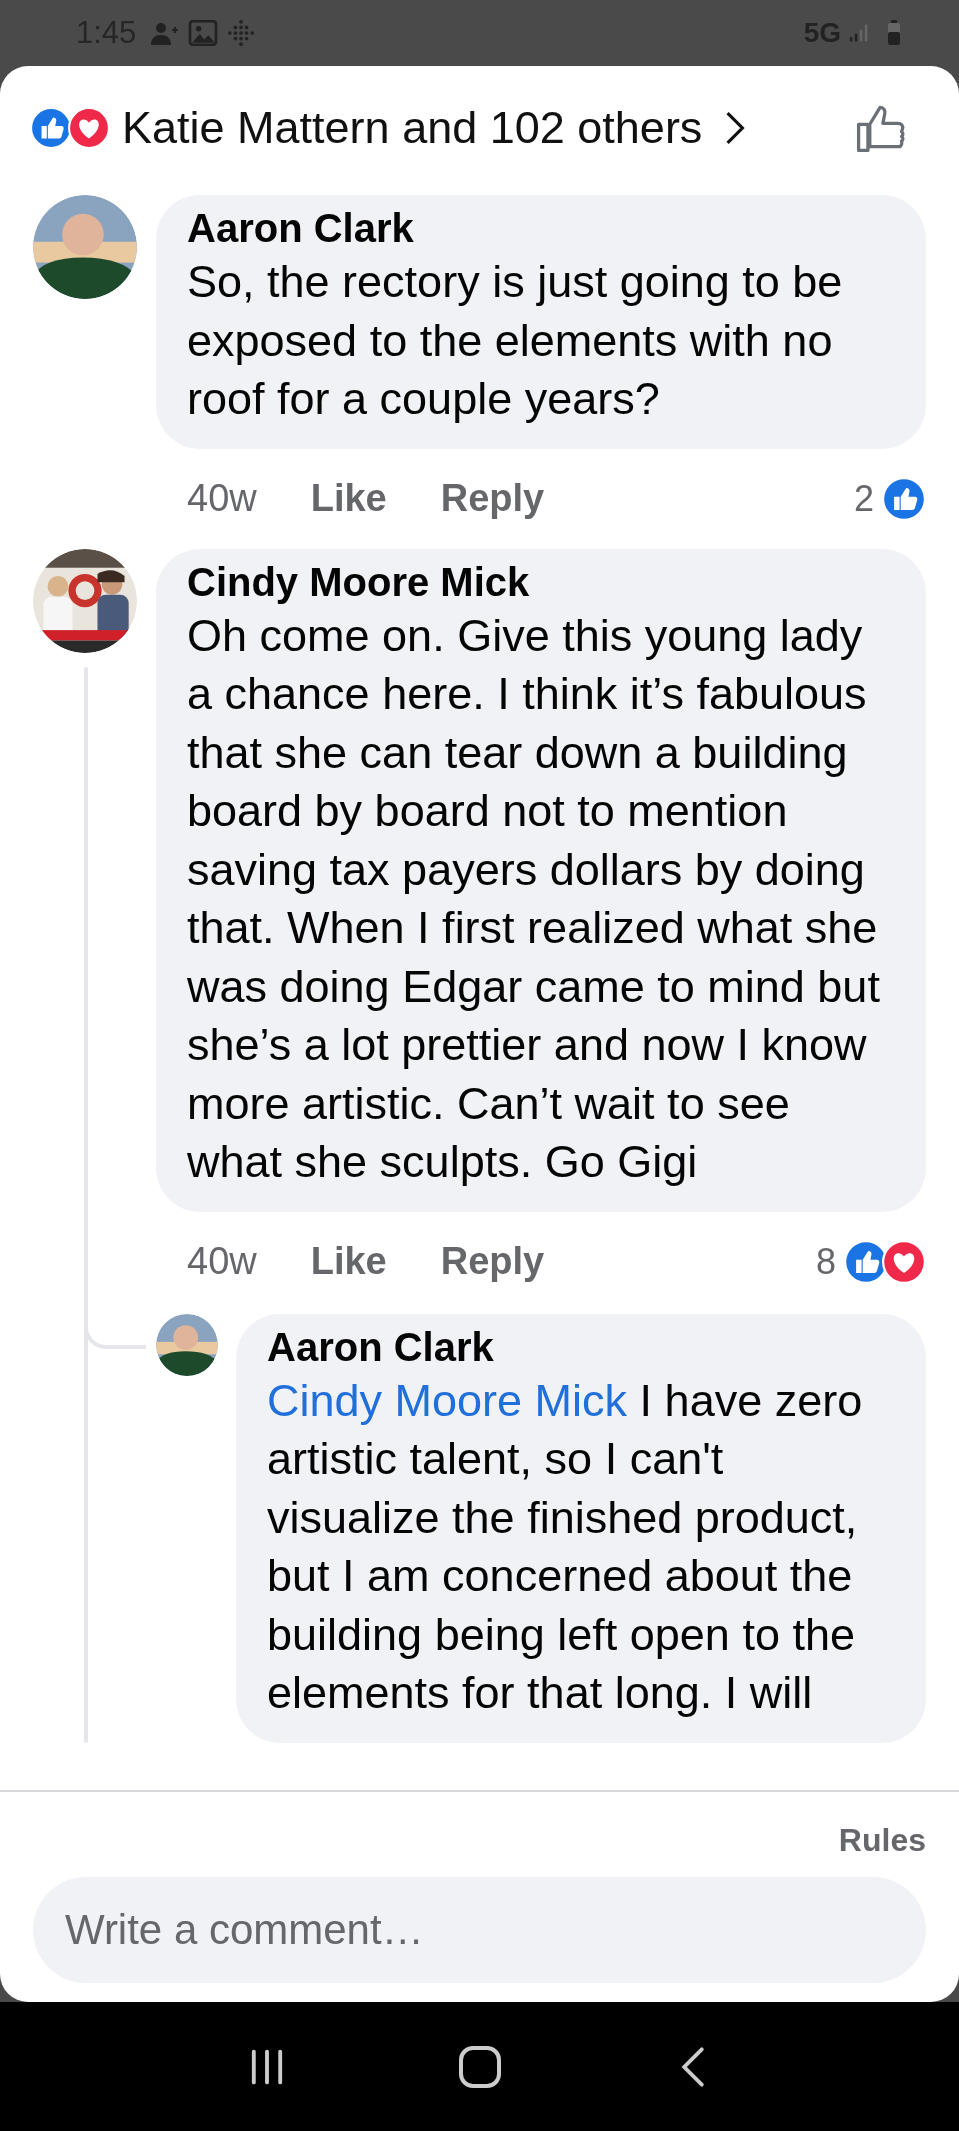  Describe the element at coordinates (203, 33) in the screenshot. I see `image-icon` at that location.